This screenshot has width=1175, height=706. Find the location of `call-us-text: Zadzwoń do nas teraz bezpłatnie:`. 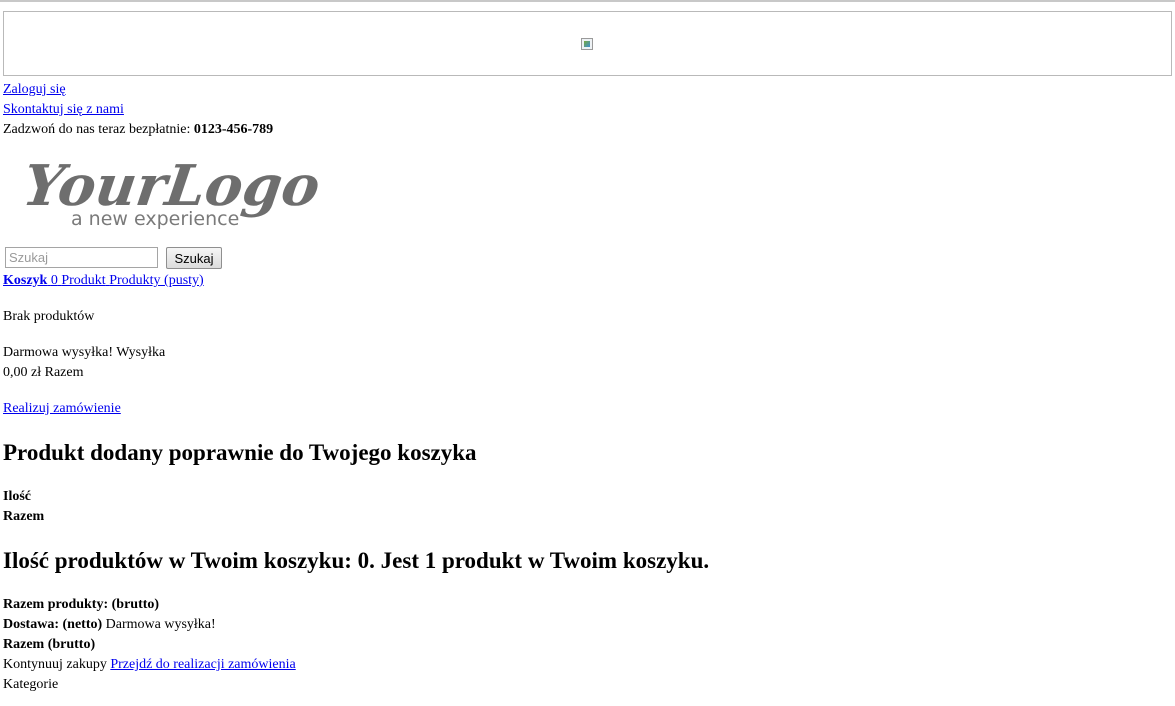

call-us-text: Zadzwoń do nas teraz bezpłatnie: is located at coordinates (97, 129).